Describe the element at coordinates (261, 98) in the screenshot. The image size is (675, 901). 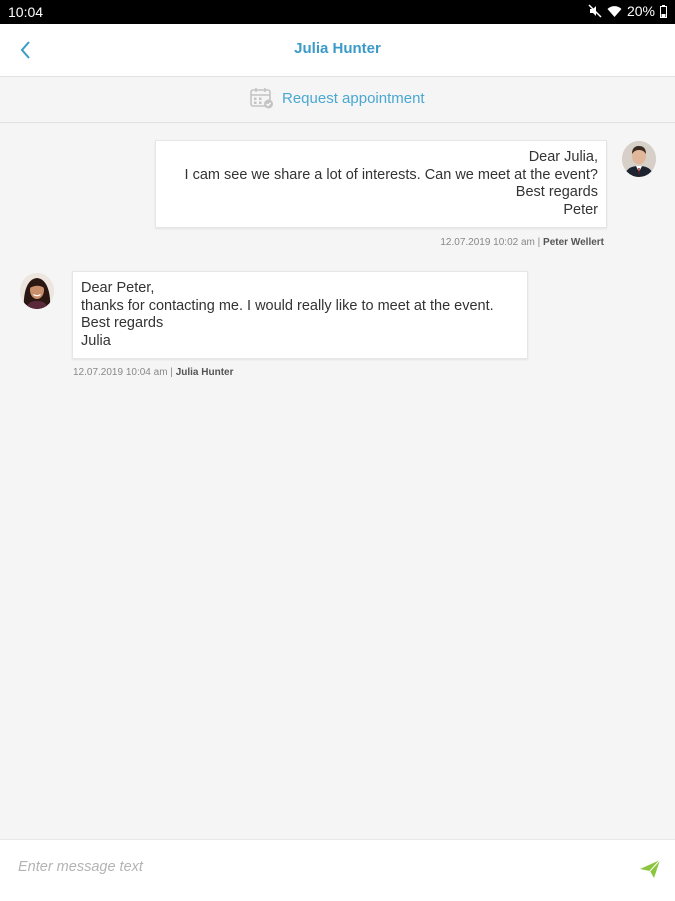
I see `calendar-icon` at that location.